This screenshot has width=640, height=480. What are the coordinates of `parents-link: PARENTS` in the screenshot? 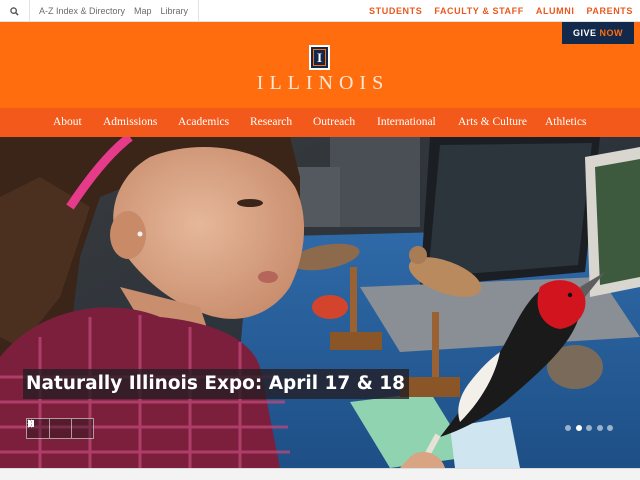 It's located at (609, 11).